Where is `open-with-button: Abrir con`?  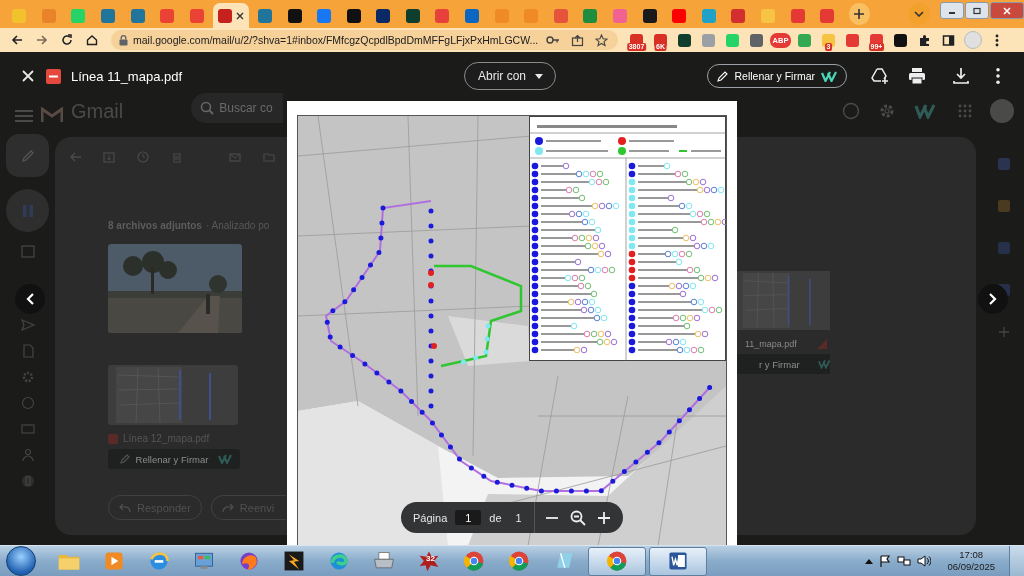
open-with-button: Abrir con is located at coordinates (510, 76).